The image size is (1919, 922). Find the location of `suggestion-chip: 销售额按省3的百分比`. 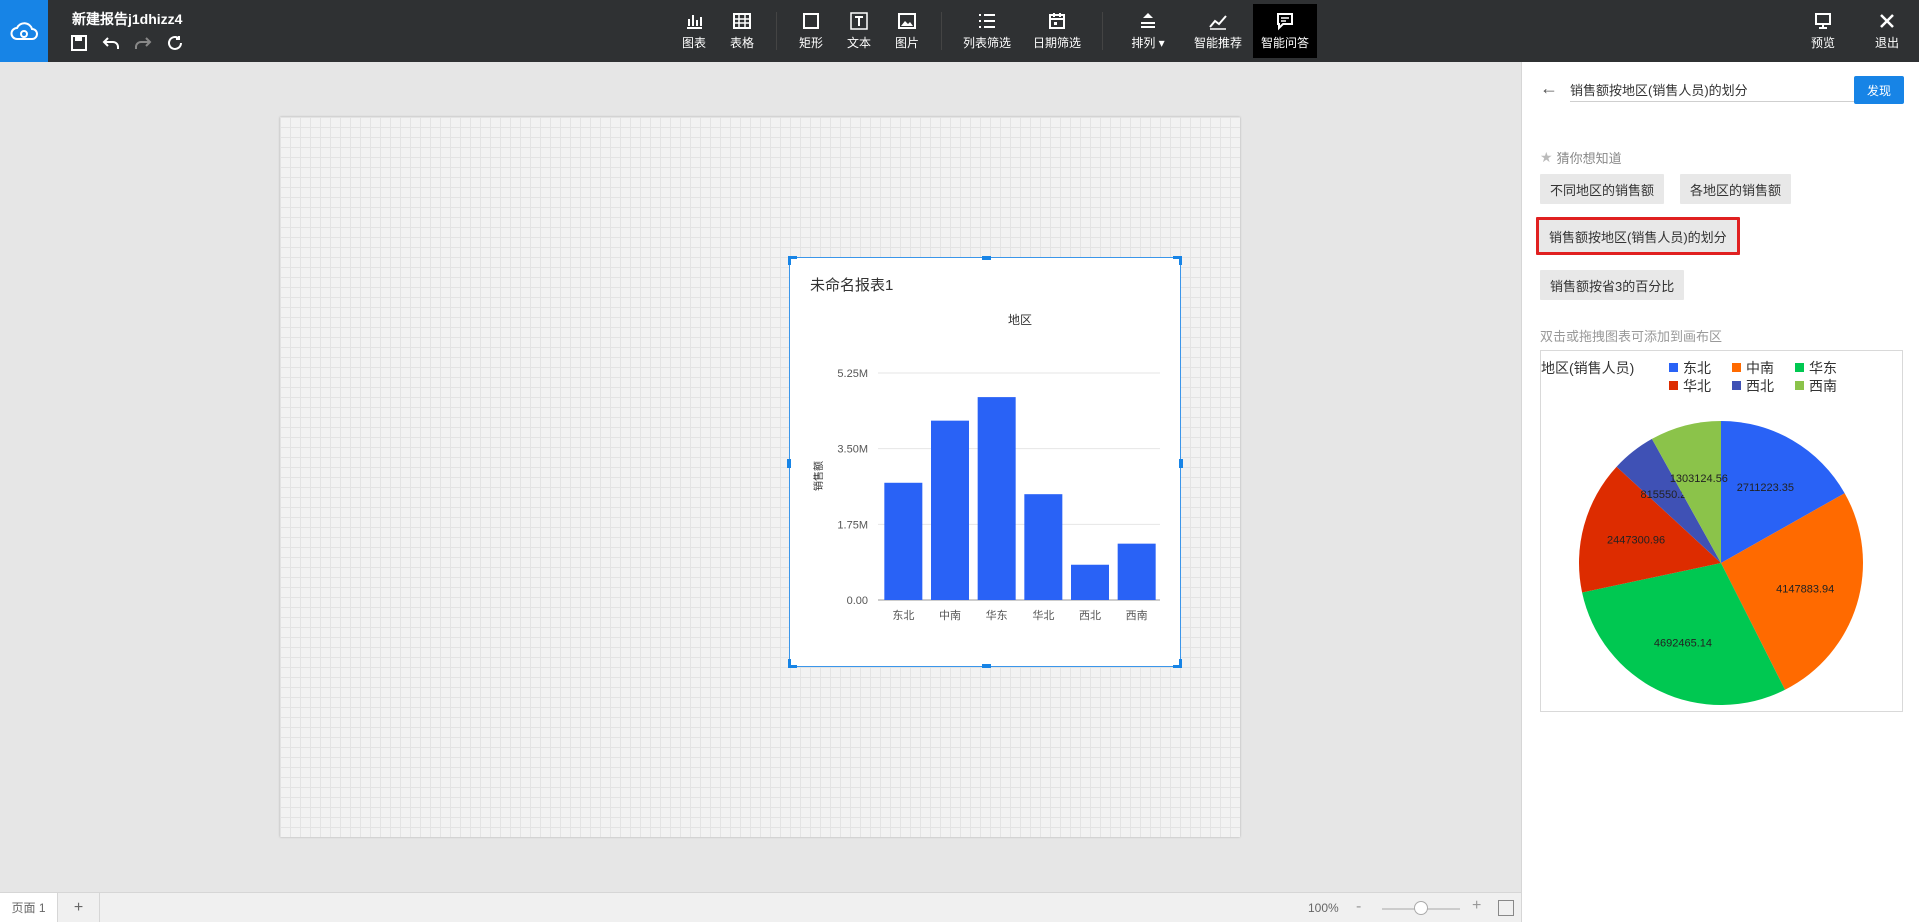

suggestion-chip: 销售额按省3的百分比 is located at coordinates (1612, 285).